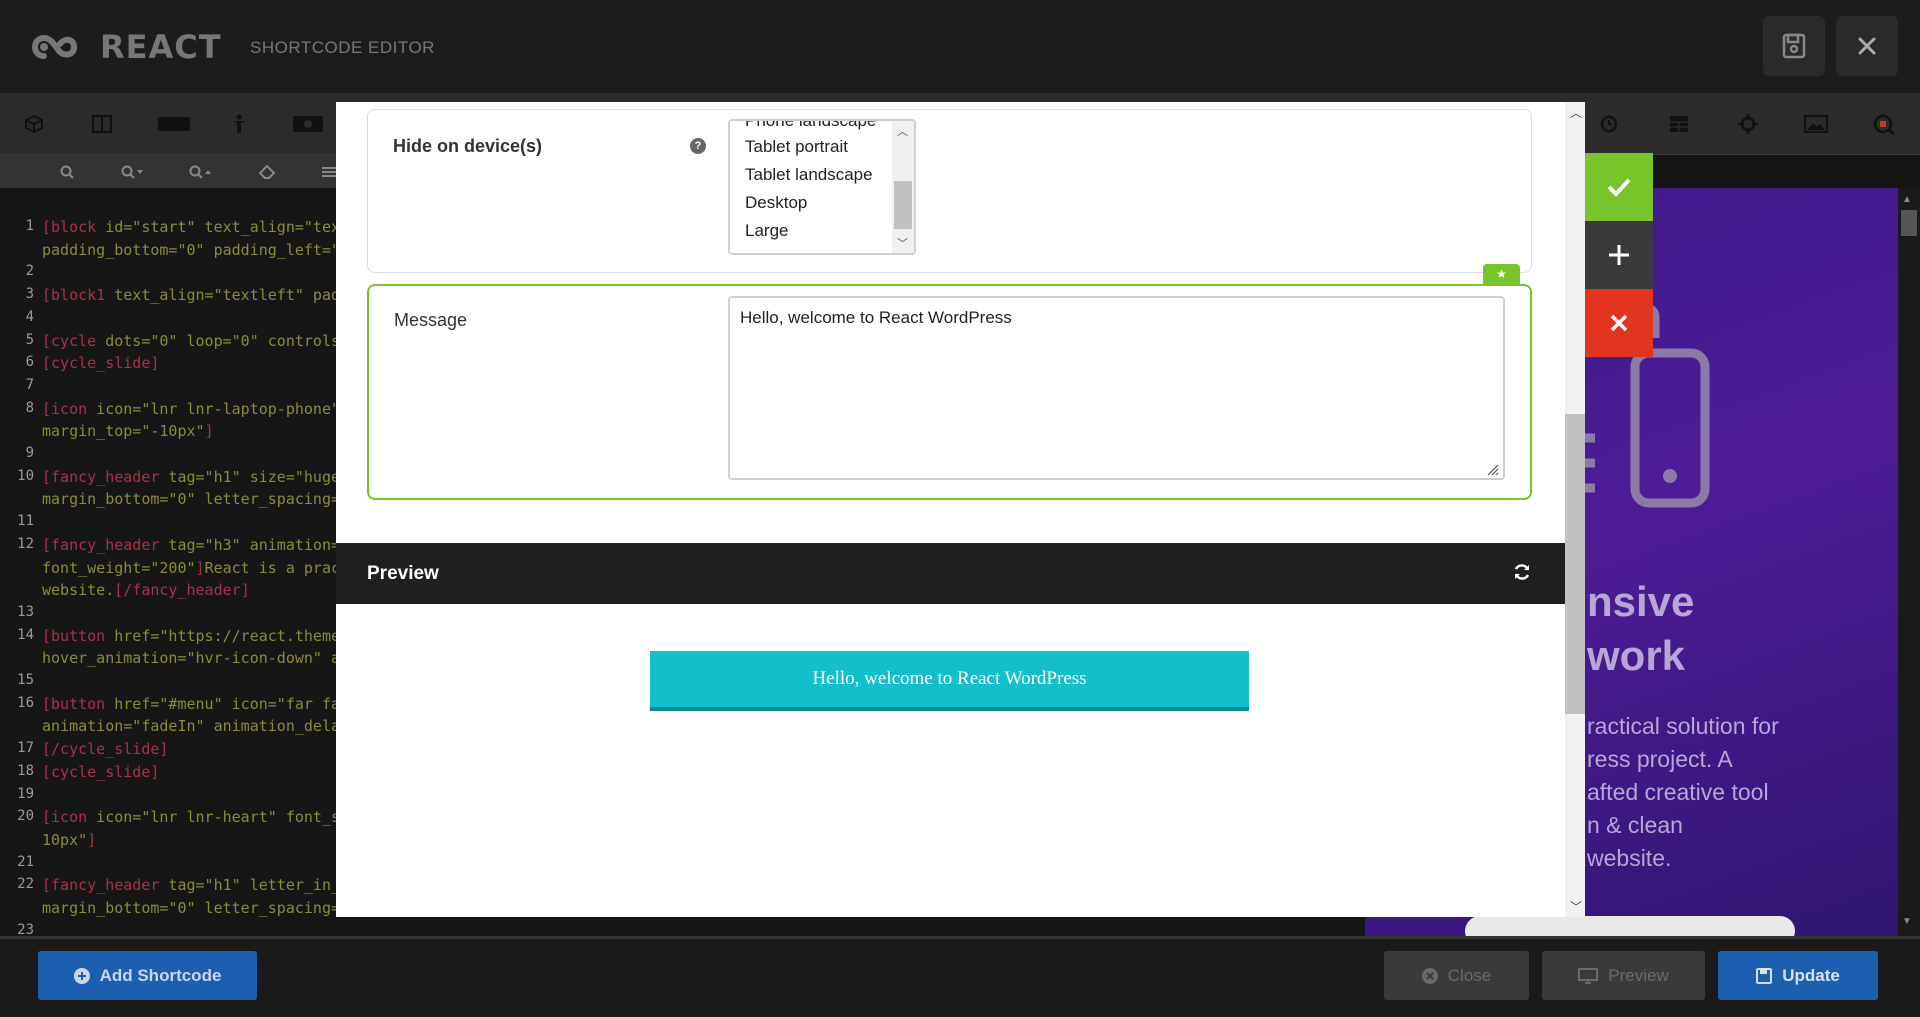 Image resolution: width=1920 pixels, height=1017 pixels. Describe the element at coordinates (1909, 562) in the screenshot. I see `preview-scrollbar: ▲ ▼` at that location.